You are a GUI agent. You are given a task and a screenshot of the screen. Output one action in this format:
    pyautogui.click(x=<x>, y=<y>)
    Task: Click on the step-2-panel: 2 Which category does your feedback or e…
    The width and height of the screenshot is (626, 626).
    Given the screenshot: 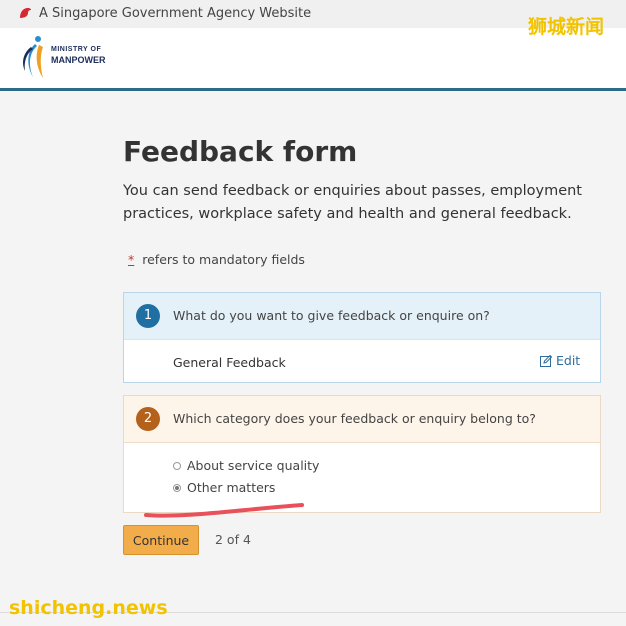 What is the action you would take?
    pyautogui.click(x=362, y=454)
    